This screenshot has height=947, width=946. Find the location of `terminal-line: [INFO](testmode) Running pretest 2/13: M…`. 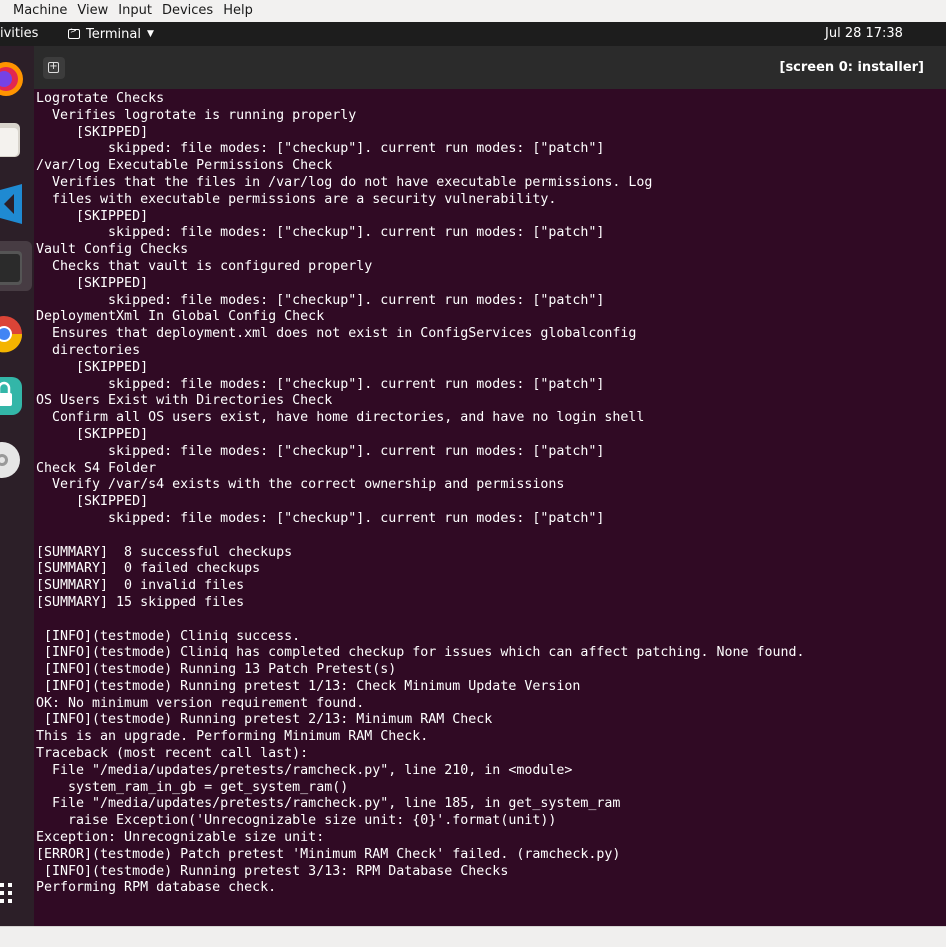

terminal-line: [INFO](testmode) Running pretest 2/13: M… is located at coordinates (264, 720).